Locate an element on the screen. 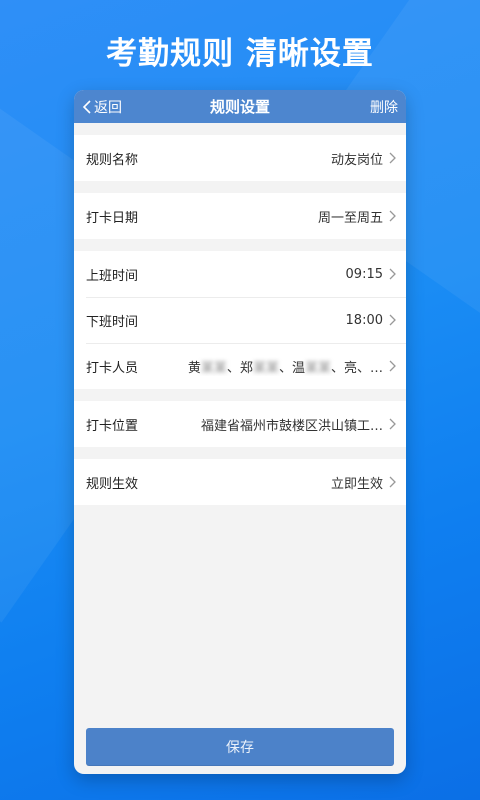 Image resolution: width=480 pixels, height=800 pixels. check-in-date-row: 打卡日期 周一至周五 is located at coordinates (240, 216).